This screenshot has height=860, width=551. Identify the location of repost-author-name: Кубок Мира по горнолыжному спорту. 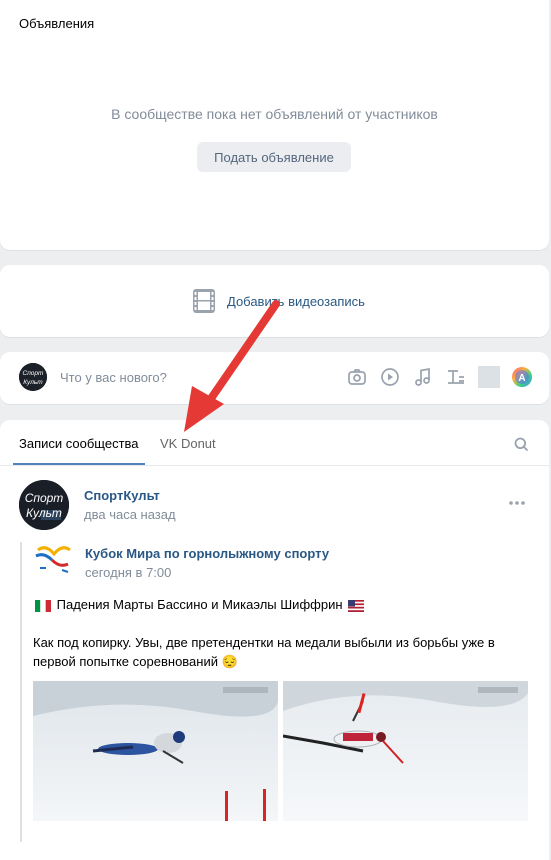
(207, 553).